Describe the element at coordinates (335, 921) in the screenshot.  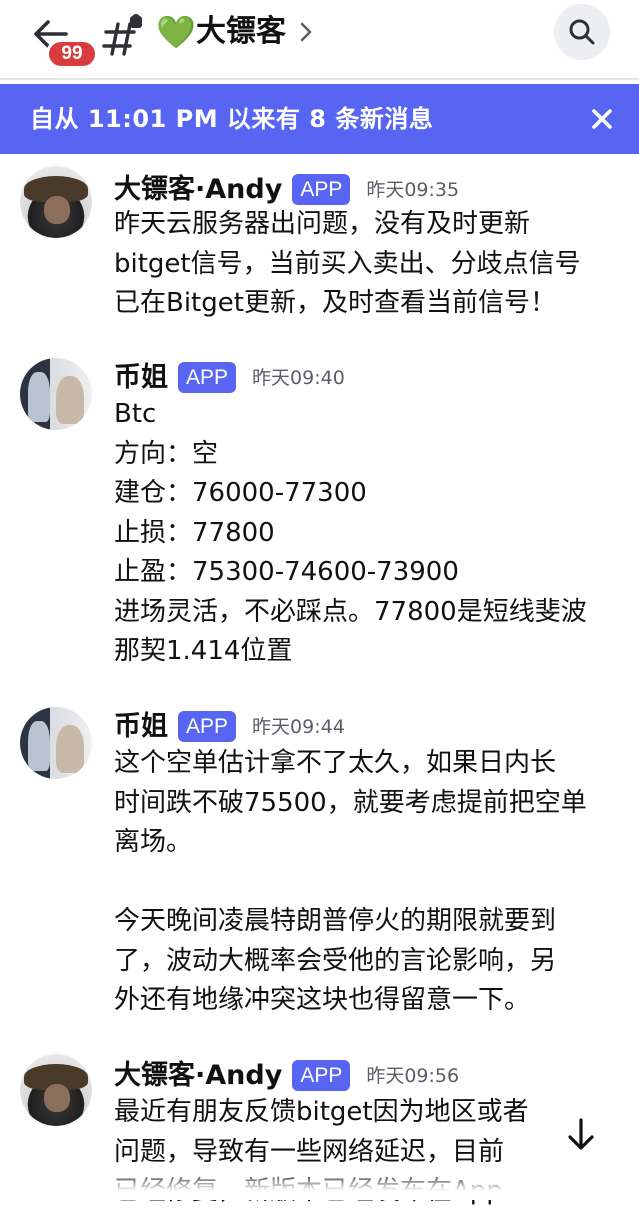
I see `message-line: 今天晚间凌晨特朗普停火的期限就要到` at that location.